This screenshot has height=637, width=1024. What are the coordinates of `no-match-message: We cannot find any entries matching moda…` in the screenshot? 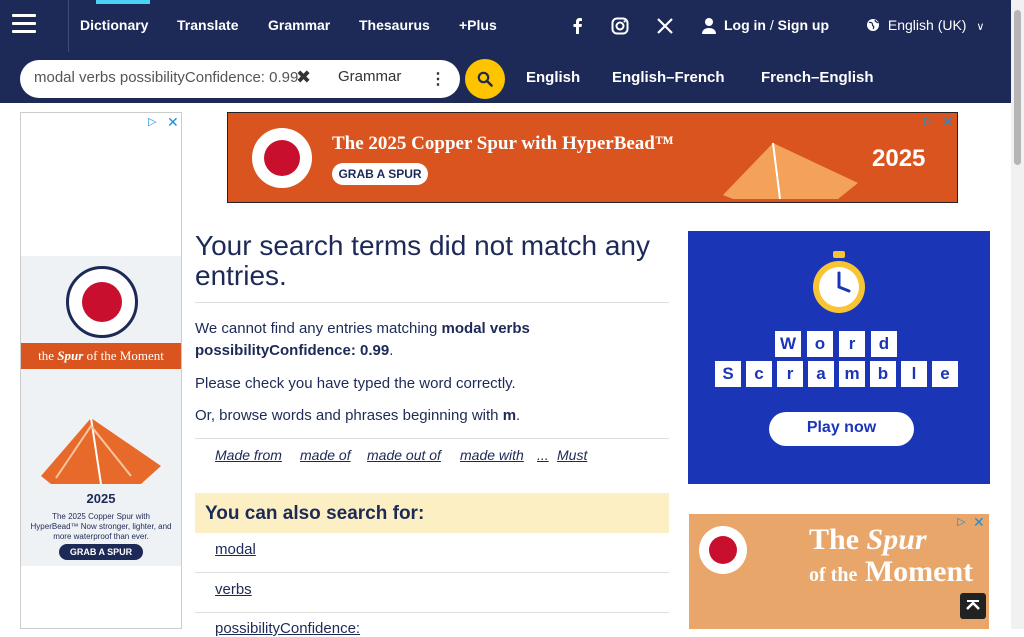 It's located at (362, 339).